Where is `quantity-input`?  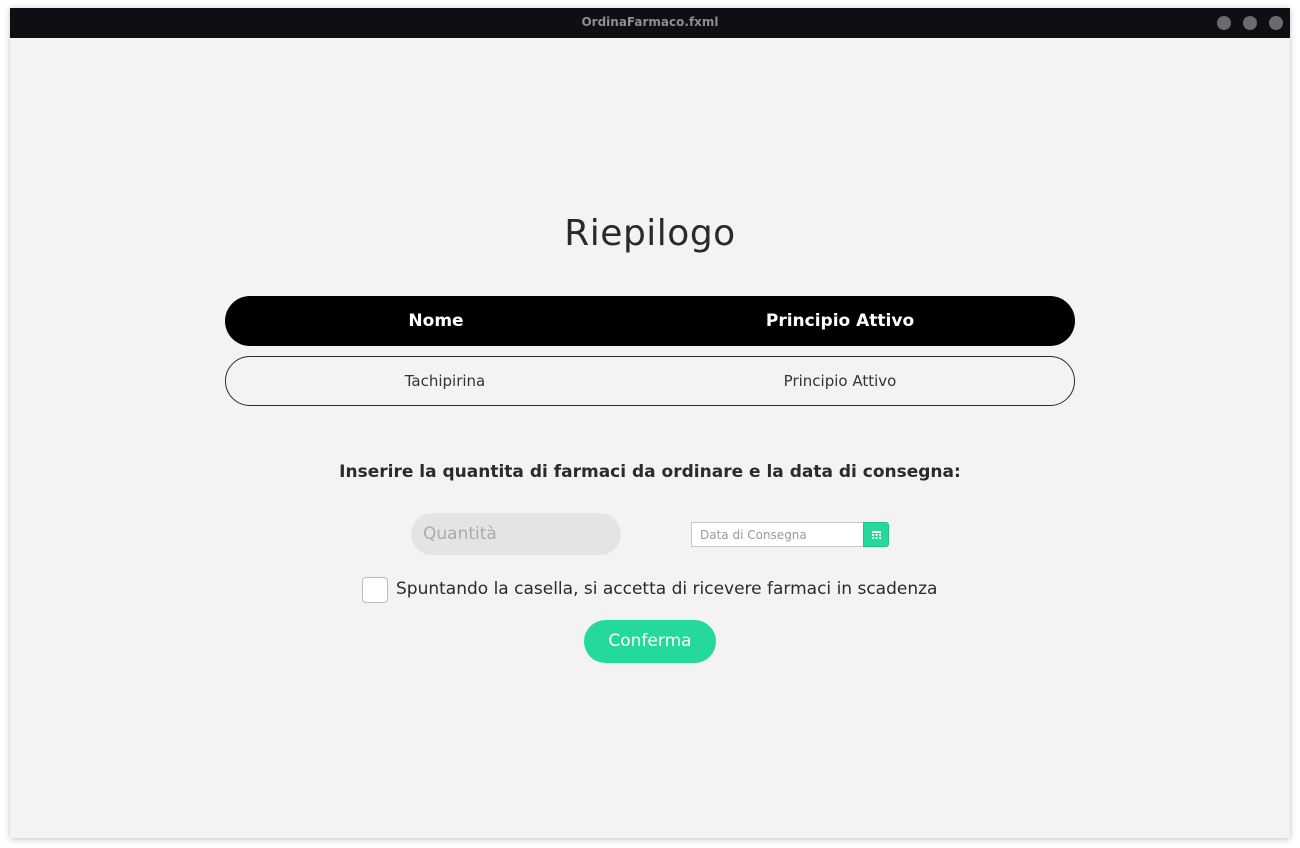
quantity-input is located at coordinates (516, 534).